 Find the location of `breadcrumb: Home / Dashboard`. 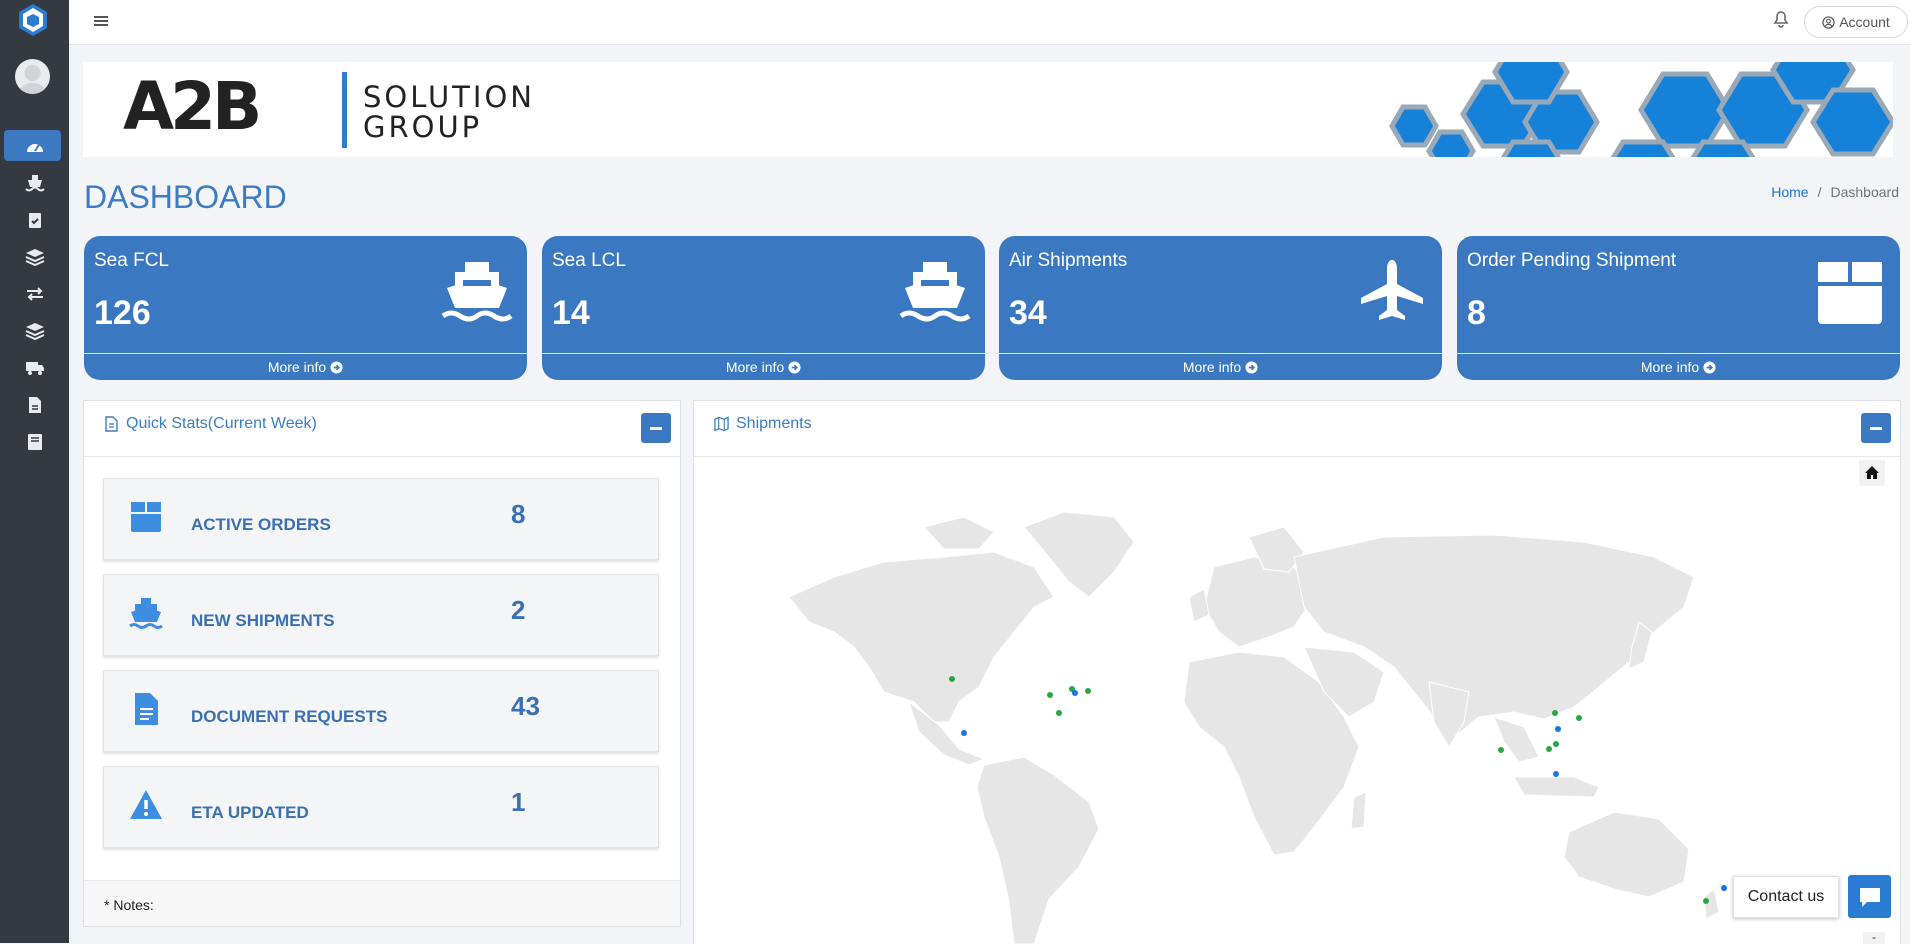

breadcrumb: Home / Dashboard is located at coordinates (1835, 192).